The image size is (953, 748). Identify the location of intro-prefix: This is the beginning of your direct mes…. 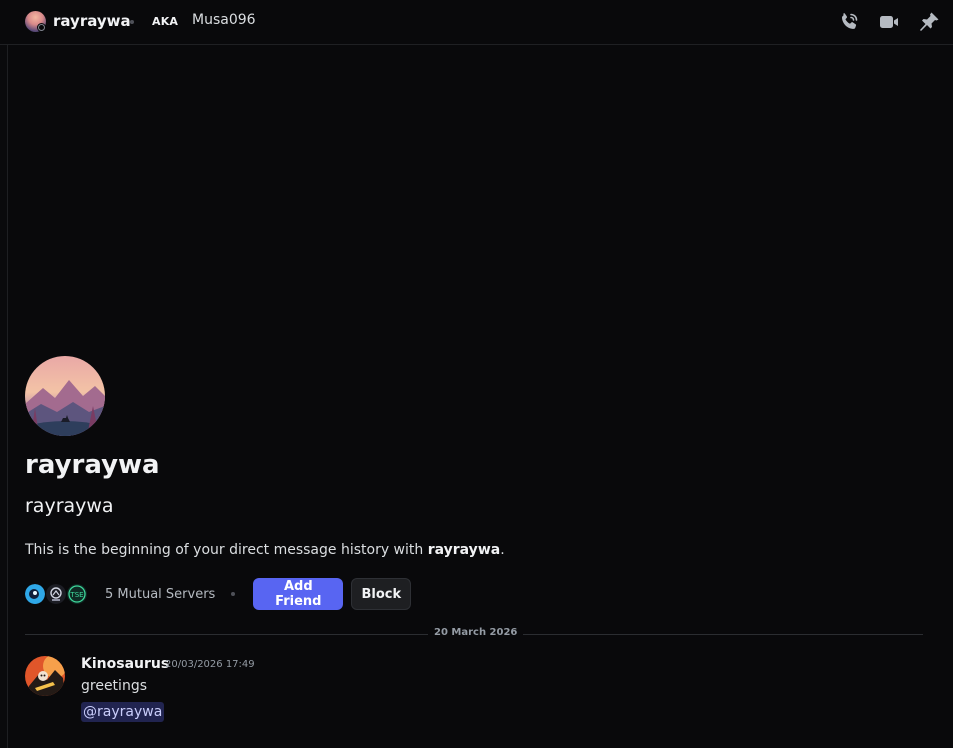
(226, 550).